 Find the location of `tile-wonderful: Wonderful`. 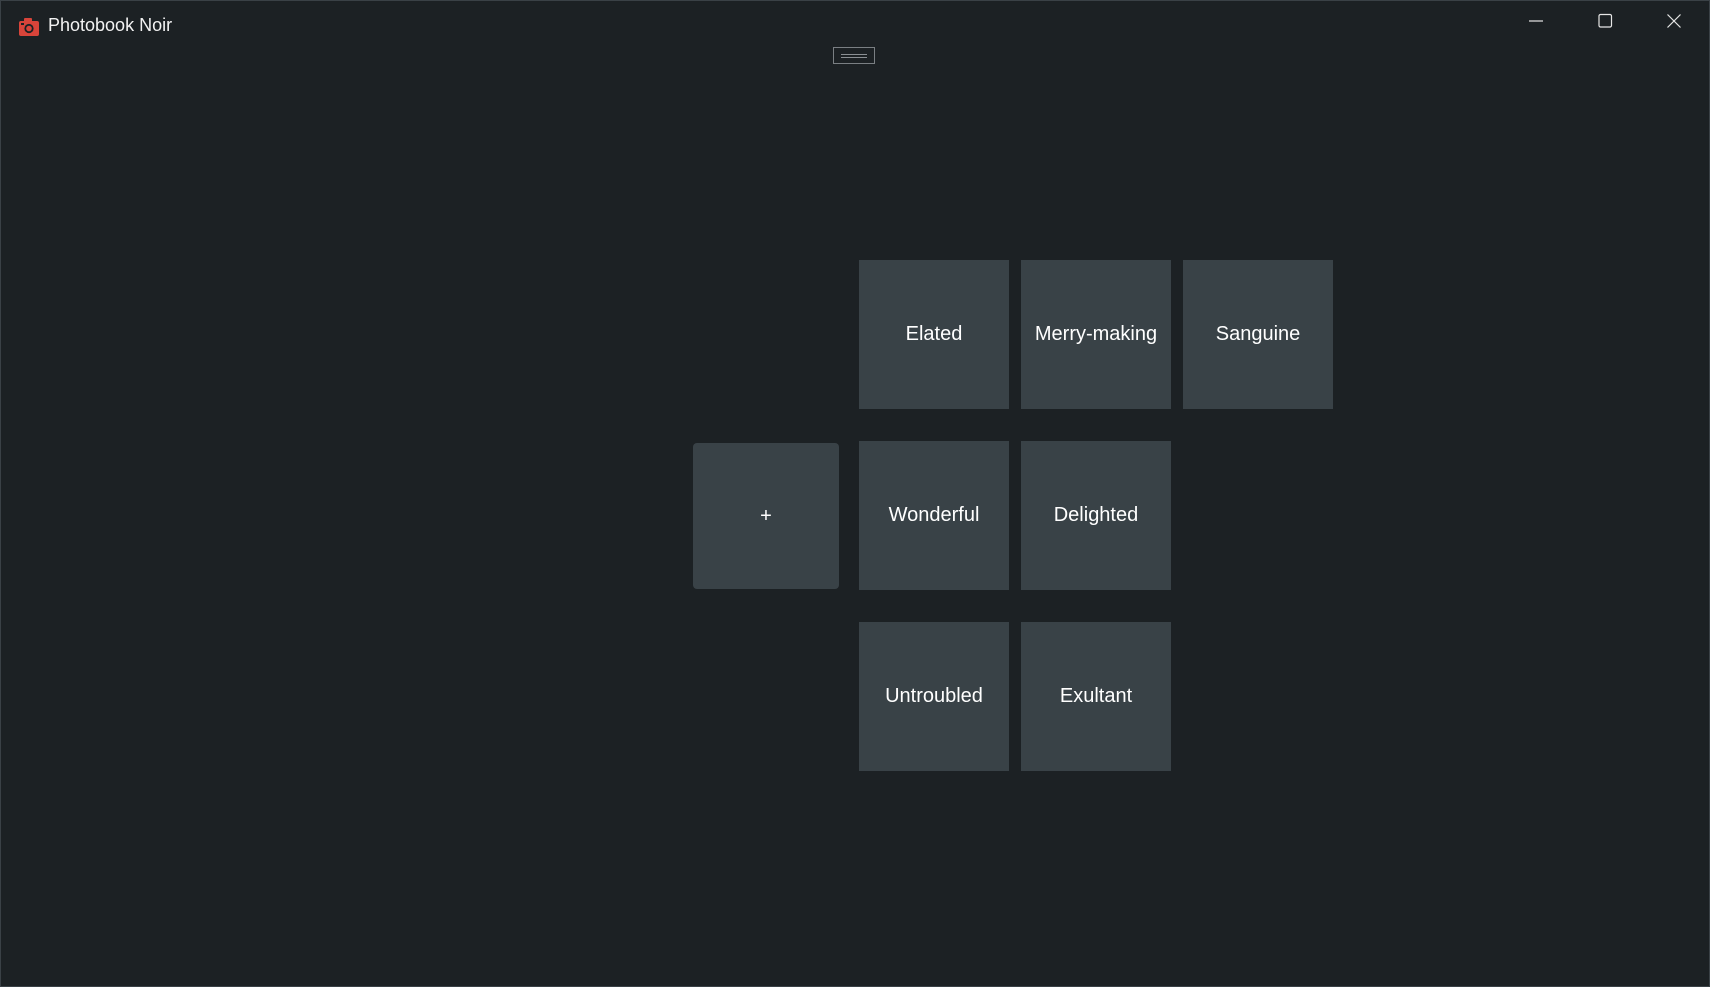

tile-wonderful: Wonderful is located at coordinates (934, 515).